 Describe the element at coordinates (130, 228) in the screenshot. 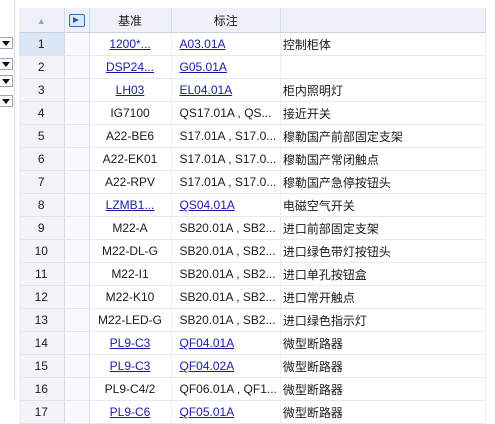

I see `standard-cell: M22-A` at that location.